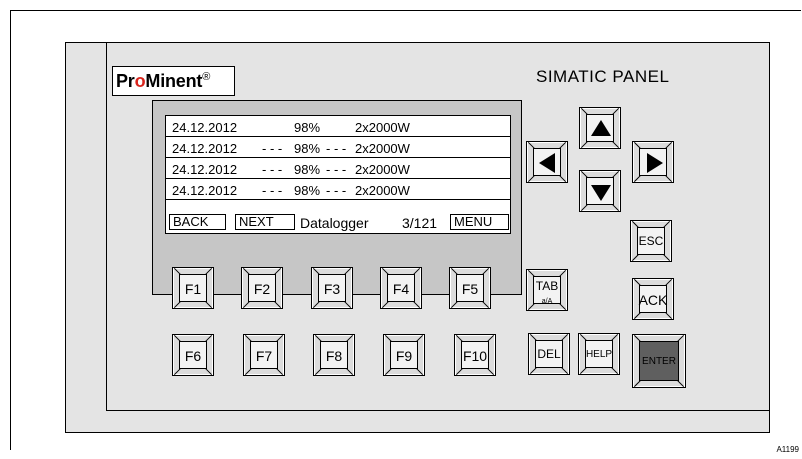 Image resolution: width=802 pixels, height=459 pixels. What do you see at coordinates (193, 355) in the screenshot?
I see `f6-key: F6` at bounding box center [193, 355].